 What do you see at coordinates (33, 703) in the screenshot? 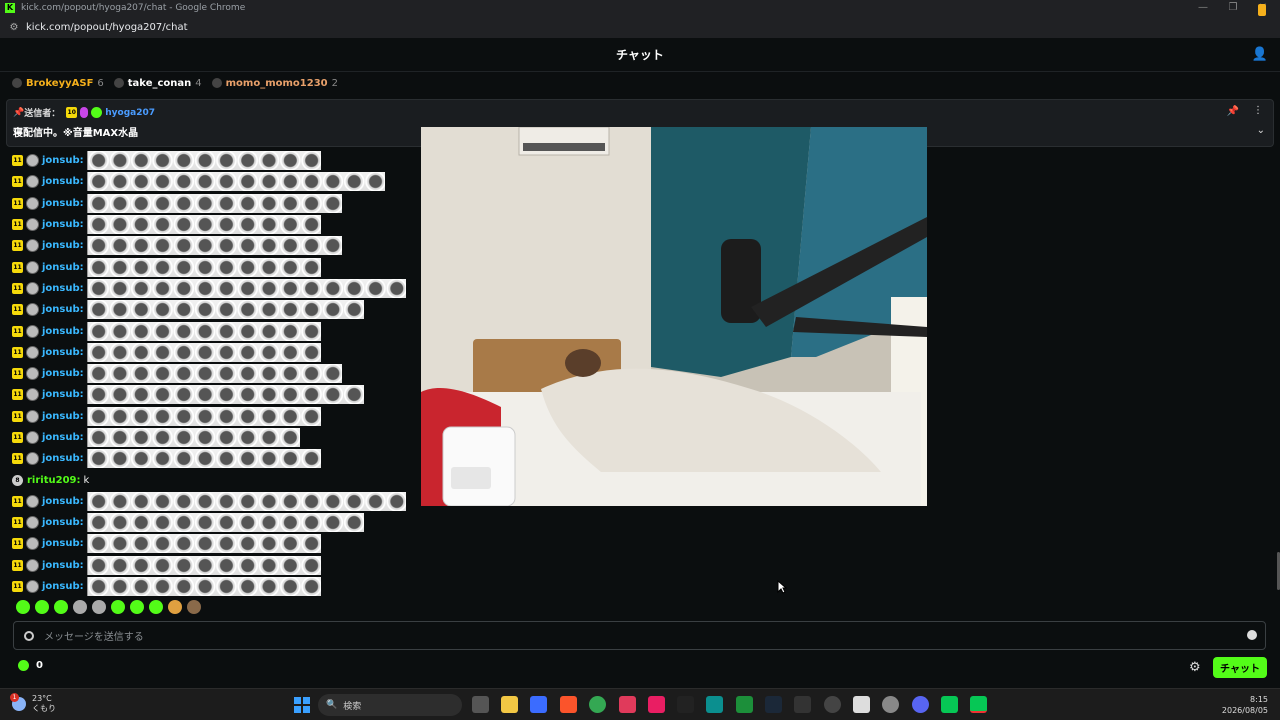
I see `weather-widget: 1 23°C くもり` at bounding box center [33, 703].